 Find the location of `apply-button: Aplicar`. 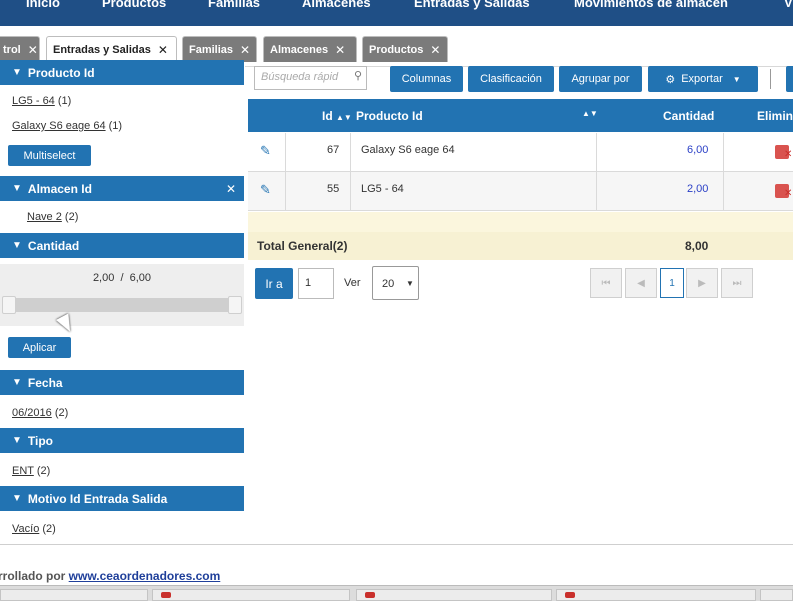

apply-button: Aplicar is located at coordinates (39, 347).